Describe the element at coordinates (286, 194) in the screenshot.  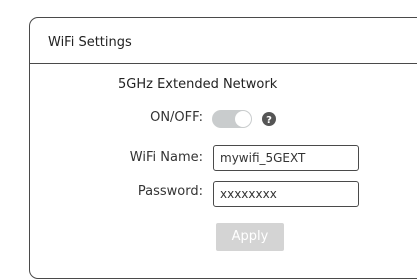
I see `password-input` at that location.